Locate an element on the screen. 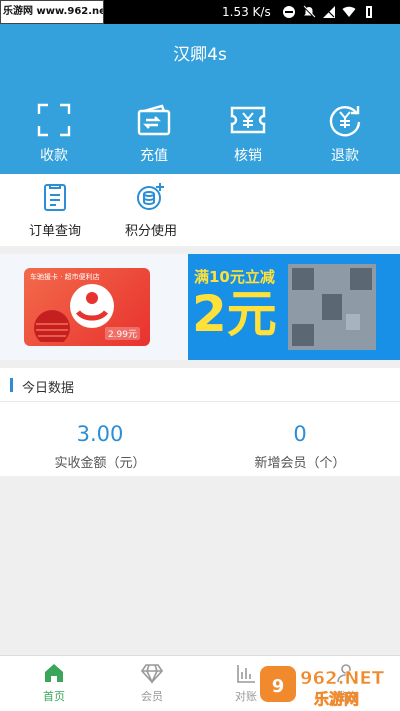 Image resolution: width=400 pixels, height=711 pixels. signal-icon is located at coordinates (329, 12).